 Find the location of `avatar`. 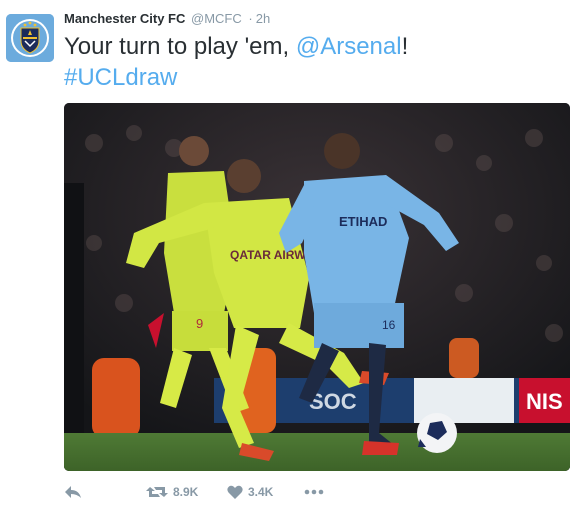

avatar is located at coordinates (30, 38).